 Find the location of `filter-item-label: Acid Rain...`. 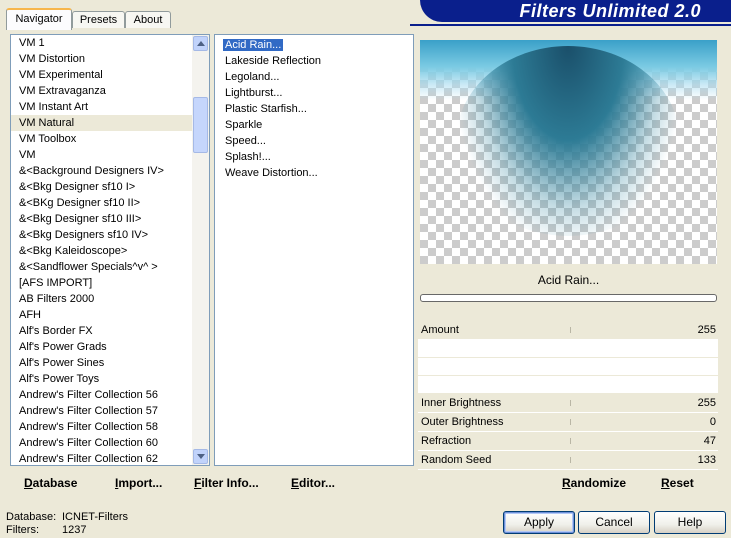

filter-item-label: Acid Rain... is located at coordinates (253, 45).